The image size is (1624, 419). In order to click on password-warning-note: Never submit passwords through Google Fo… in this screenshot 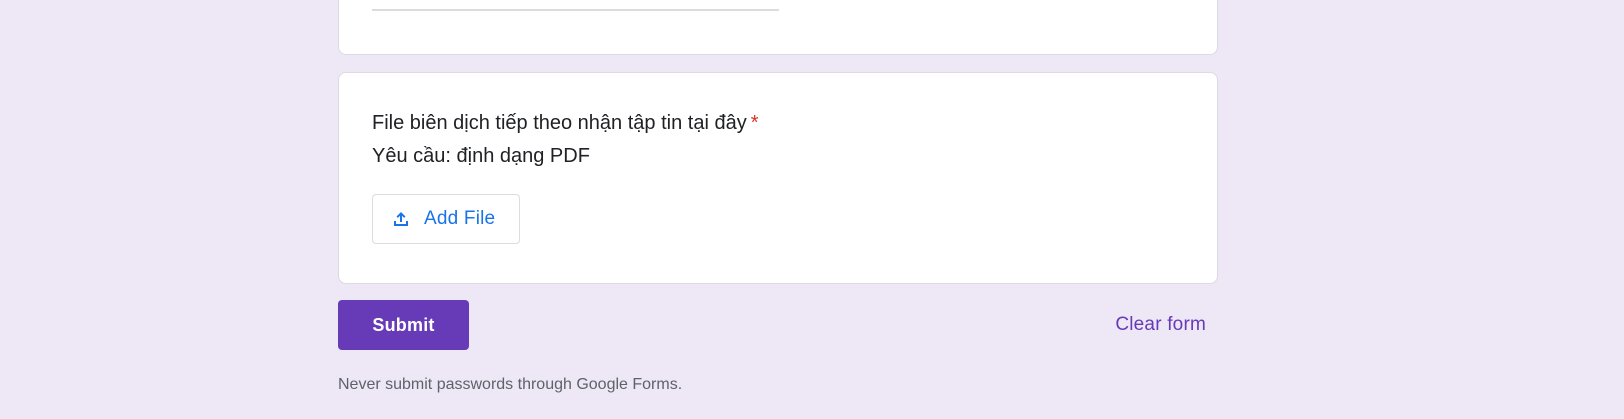, I will do `click(510, 384)`.